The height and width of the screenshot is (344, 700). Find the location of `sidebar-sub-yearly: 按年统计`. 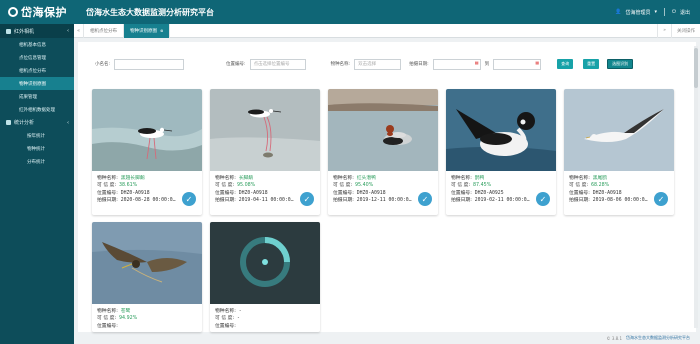

sidebar-sub-yearly: 按年统计 is located at coordinates (37, 135).